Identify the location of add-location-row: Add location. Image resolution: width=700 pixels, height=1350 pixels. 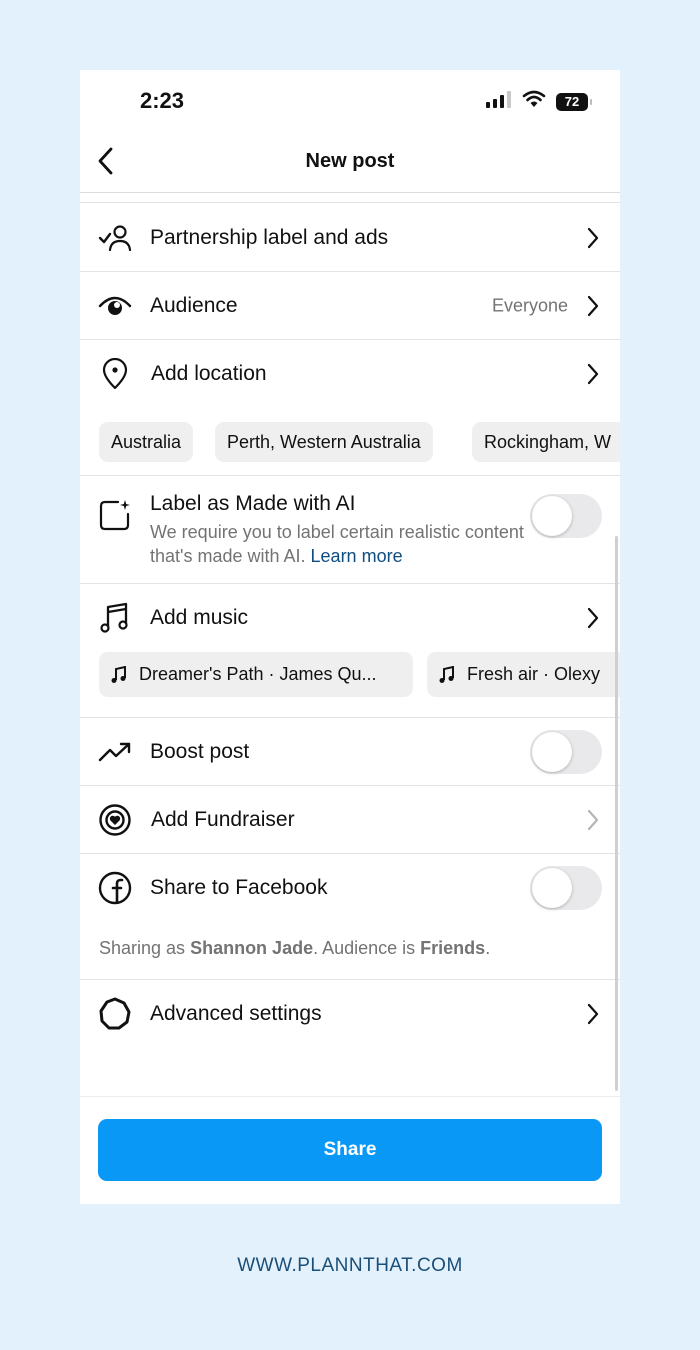
(350, 374).